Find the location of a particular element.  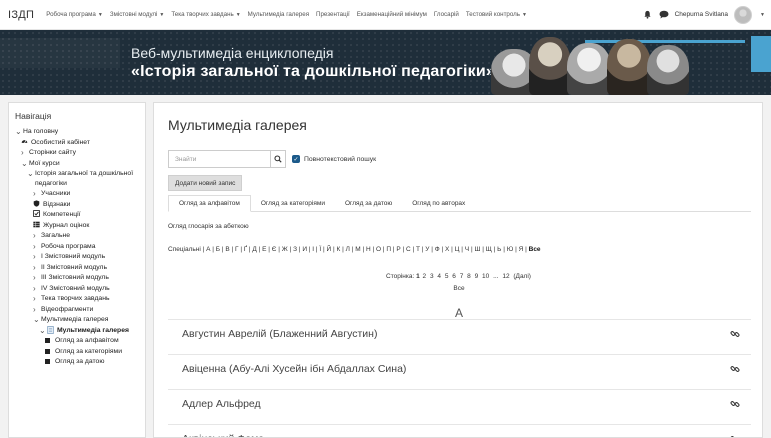

alphabet-letter-link: А is located at coordinates (208, 249).